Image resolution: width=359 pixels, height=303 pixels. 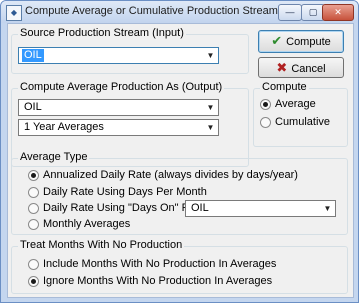 What do you see at coordinates (33, 107) in the screenshot?
I see `output-stream-value: OIL` at bounding box center [33, 107].